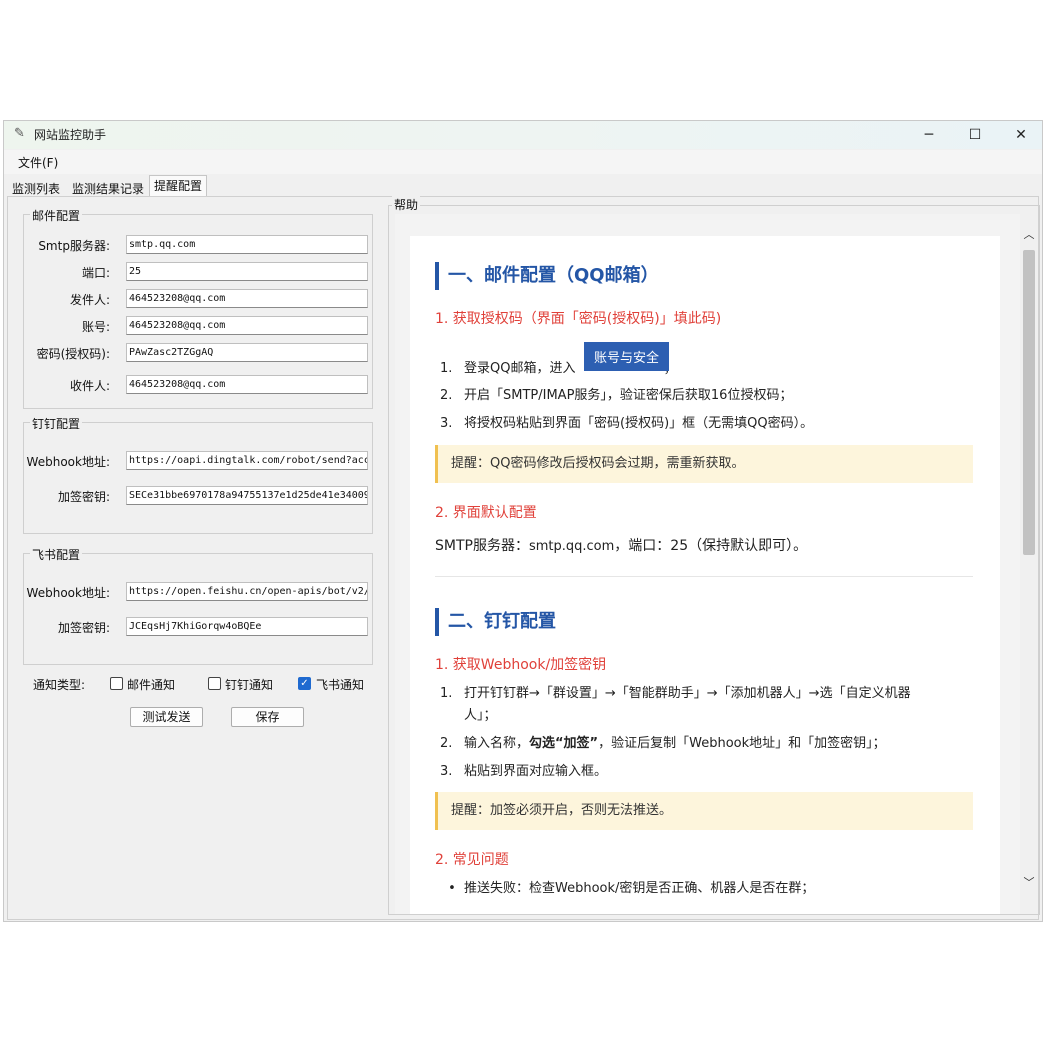 Image resolution: width=1043 pixels, height=1043 pixels. What do you see at coordinates (1029, 234) in the screenshot?
I see `scroll-up-icon: ︿` at bounding box center [1029, 234].